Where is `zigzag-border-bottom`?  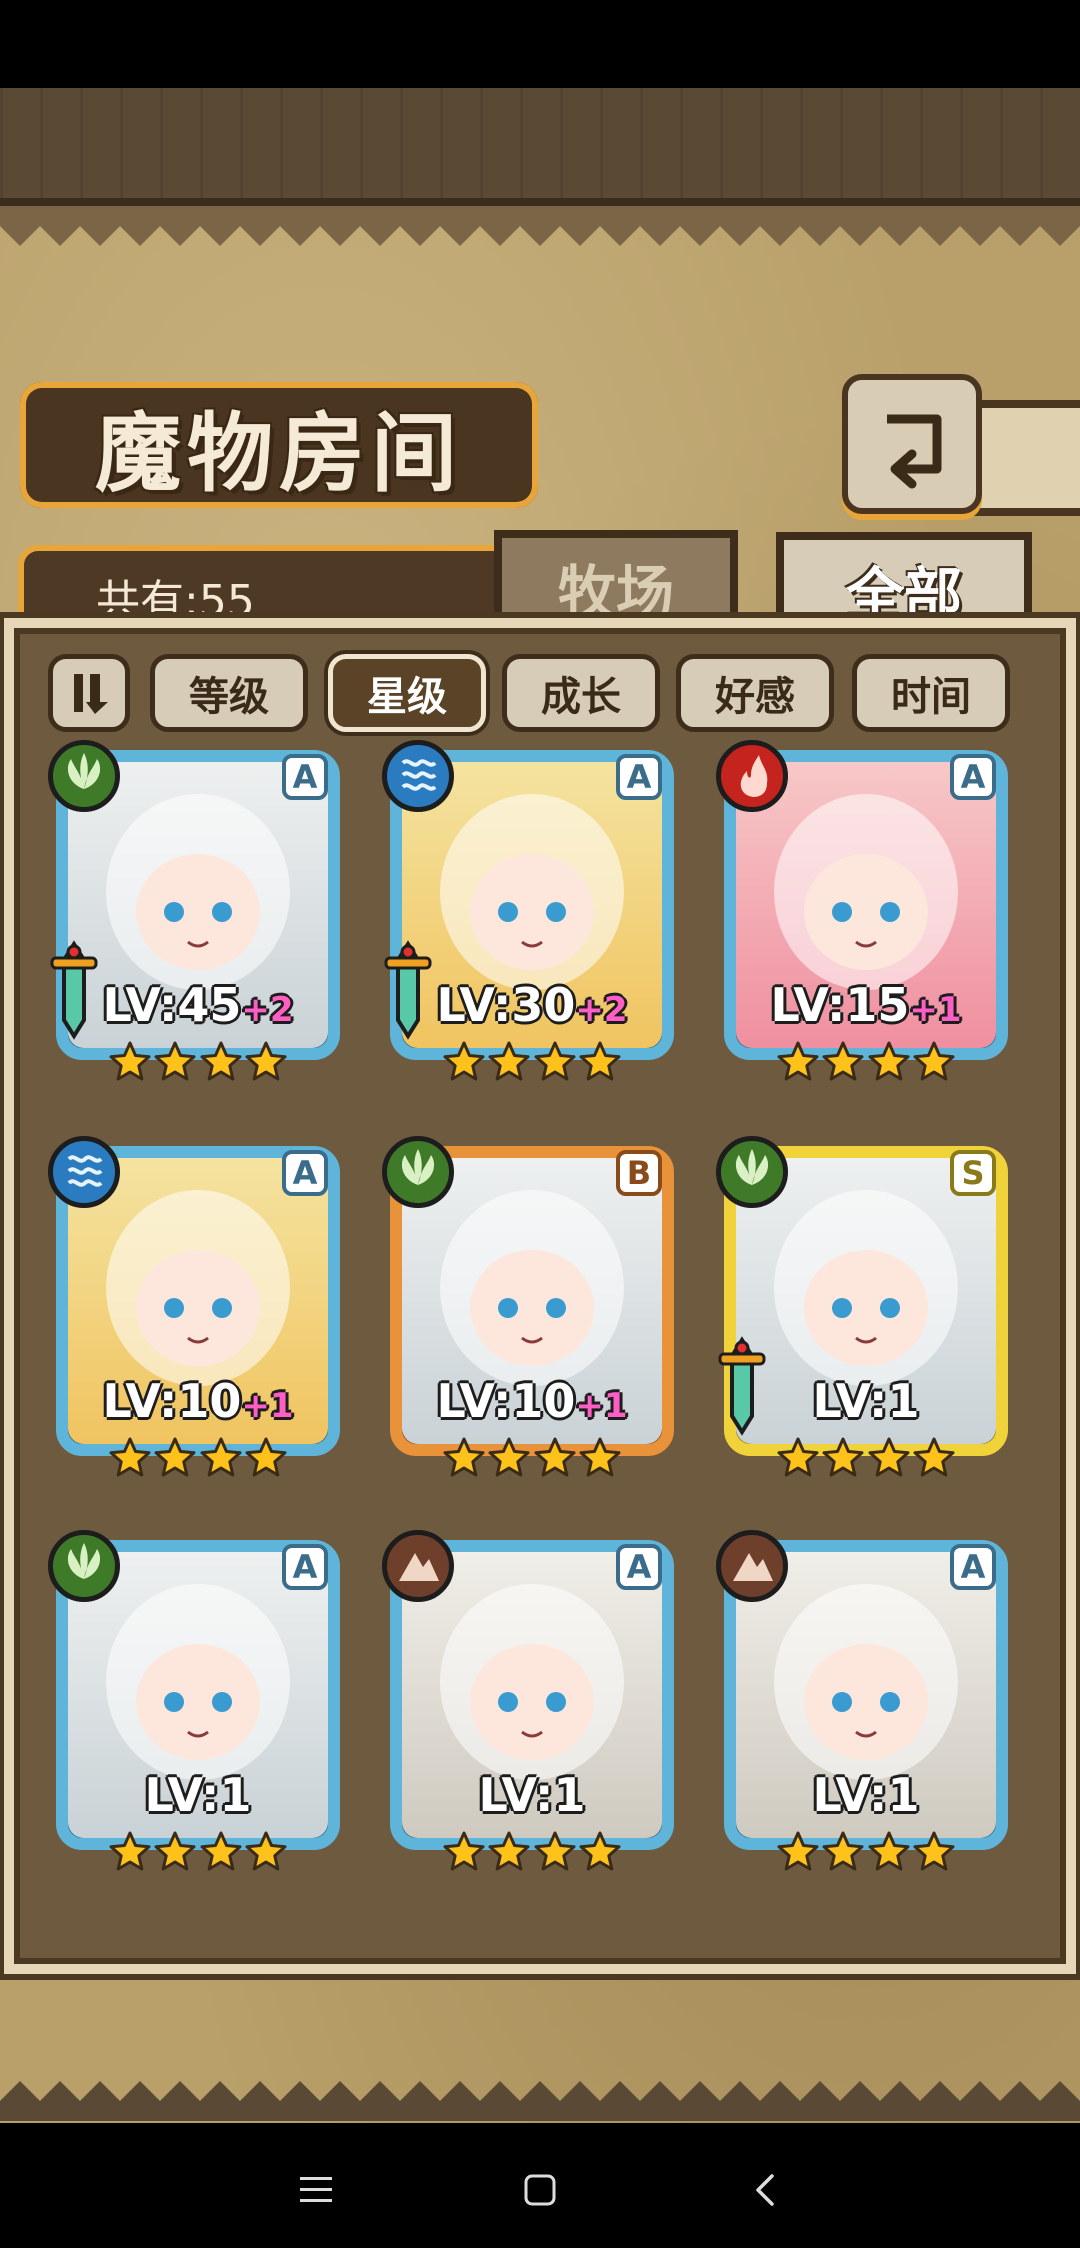
zigzag-border-bottom is located at coordinates (540, 2101).